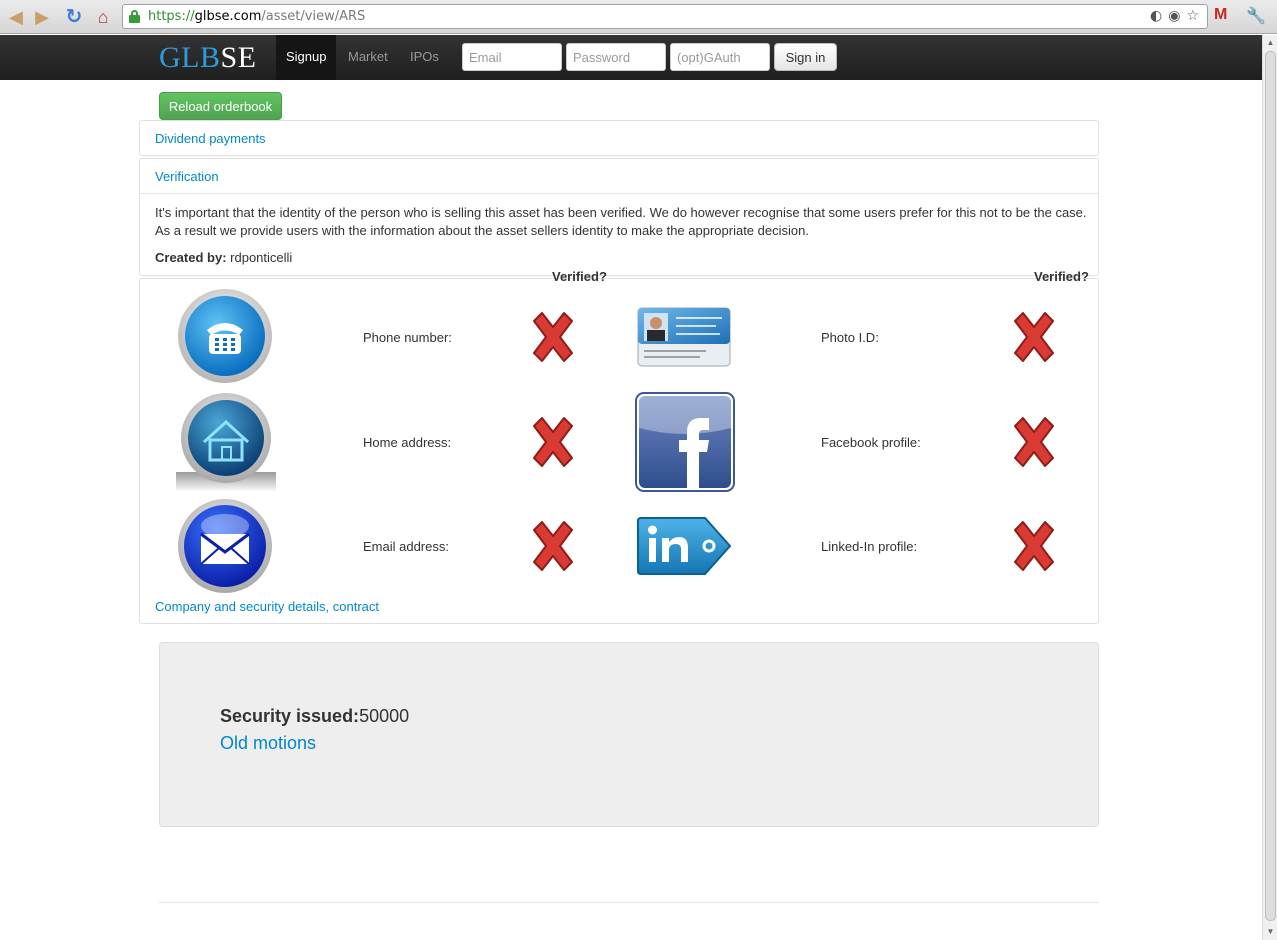 Image resolution: width=1277 pixels, height=940 pixels. Describe the element at coordinates (225, 336) in the screenshot. I see `telephone-icon` at that location.